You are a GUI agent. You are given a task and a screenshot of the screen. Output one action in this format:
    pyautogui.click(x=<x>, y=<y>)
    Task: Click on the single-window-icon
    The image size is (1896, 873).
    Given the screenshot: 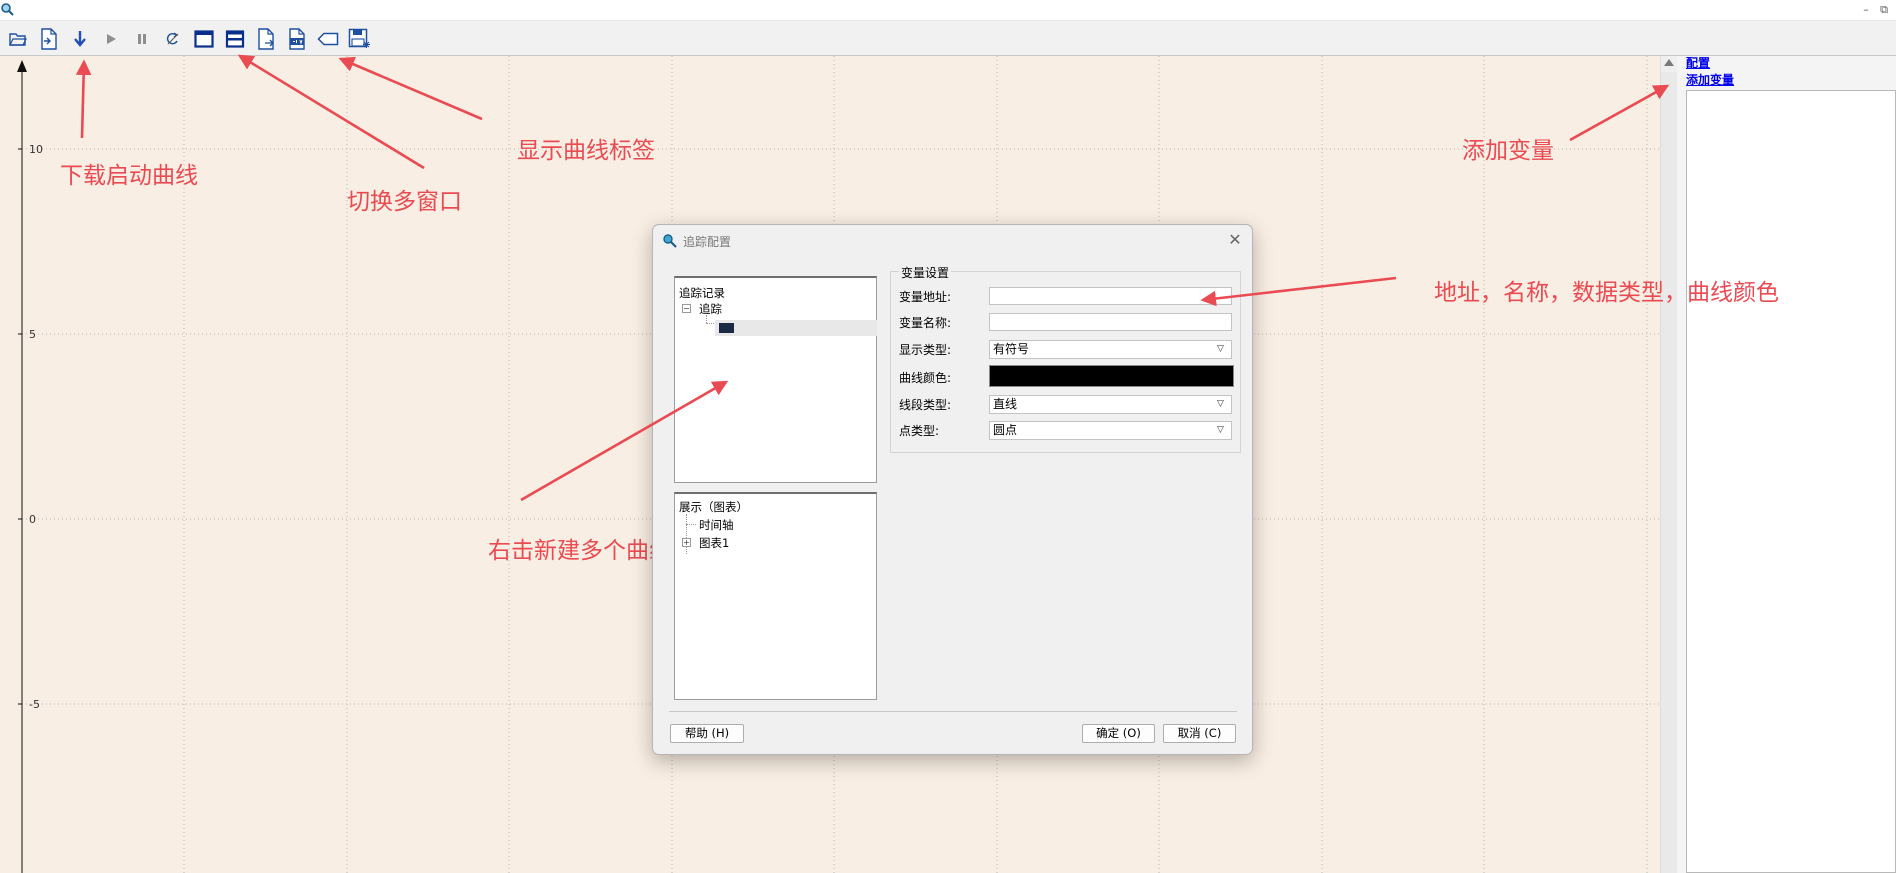 What is the action you would take?
    pyautogui.click(x=204, y=39)
    